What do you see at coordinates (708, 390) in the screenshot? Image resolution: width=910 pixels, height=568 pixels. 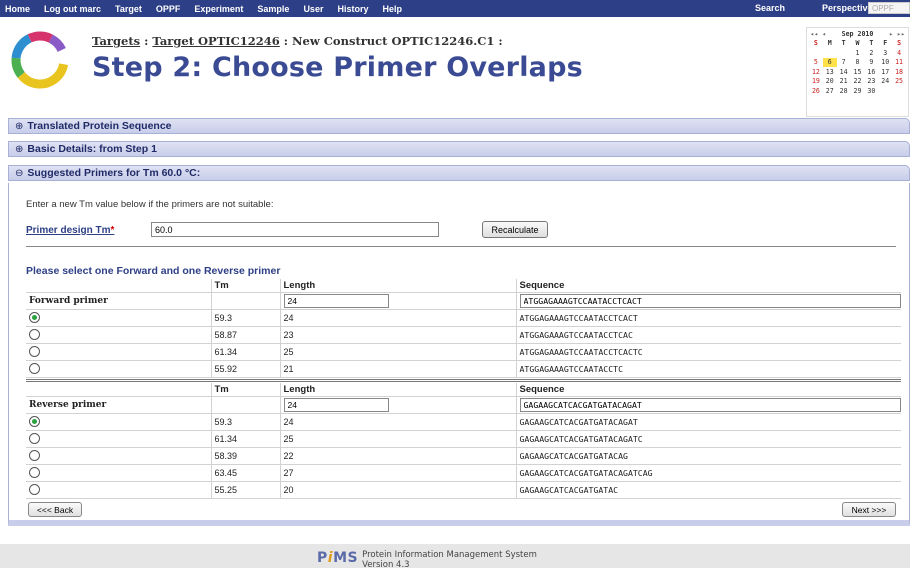 I see `header-sequence: Sequence` at bounding box center [708, 390].